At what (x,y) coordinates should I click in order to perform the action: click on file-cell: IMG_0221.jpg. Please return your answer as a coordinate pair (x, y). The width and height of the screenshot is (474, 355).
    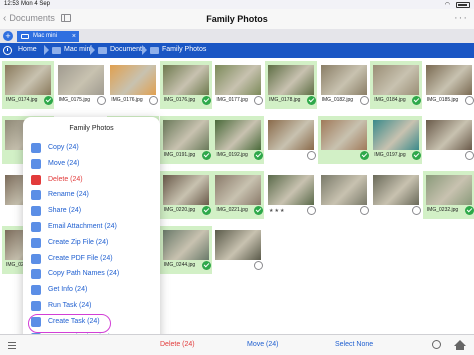
    Looking at the image, I should click on (238, 195).